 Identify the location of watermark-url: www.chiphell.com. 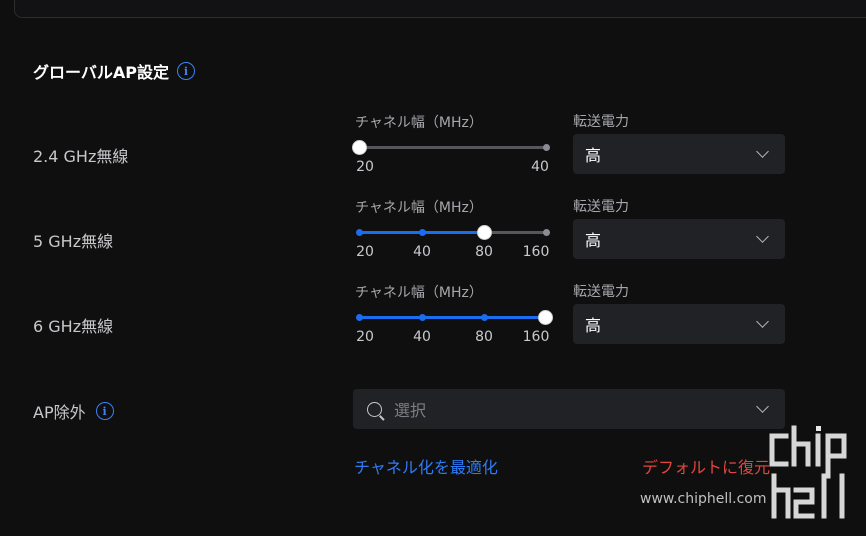
(703, 499).